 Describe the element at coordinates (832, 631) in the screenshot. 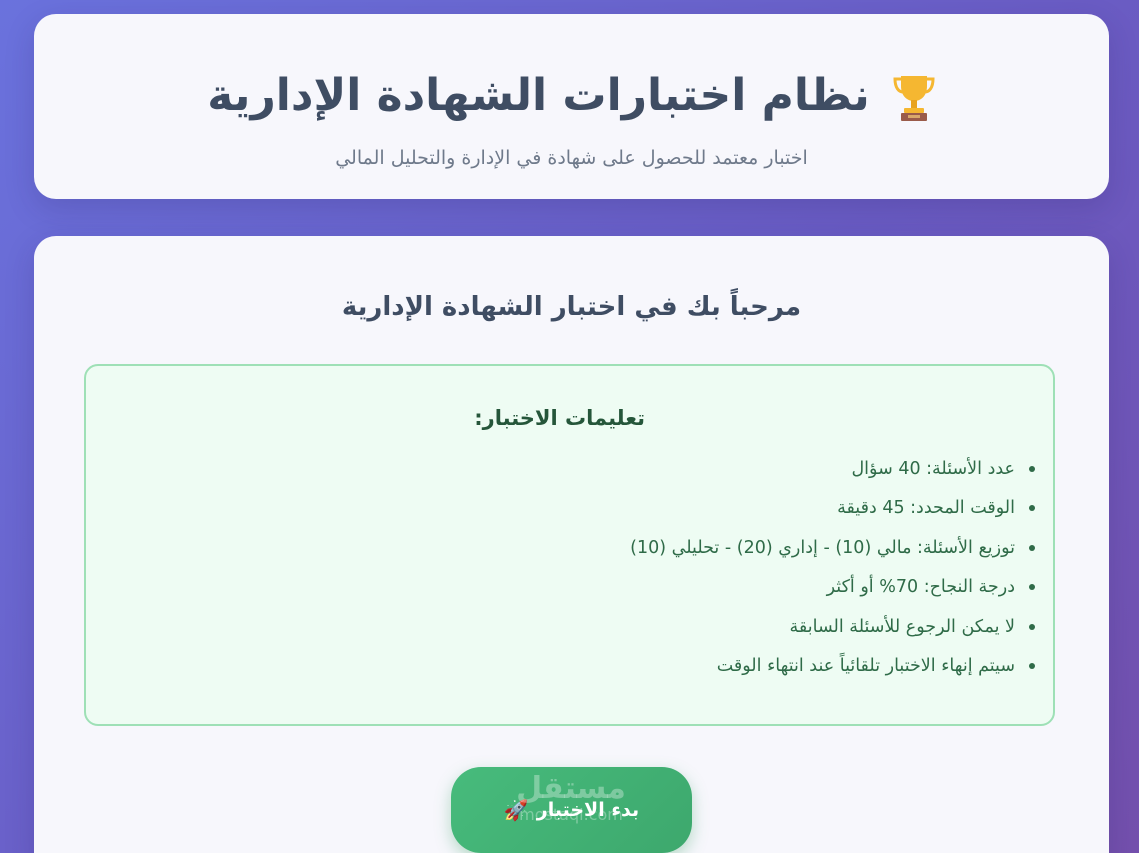

I see `instruction-item: لا يمكن الرجوع للأسئلة السابقة` at that location.